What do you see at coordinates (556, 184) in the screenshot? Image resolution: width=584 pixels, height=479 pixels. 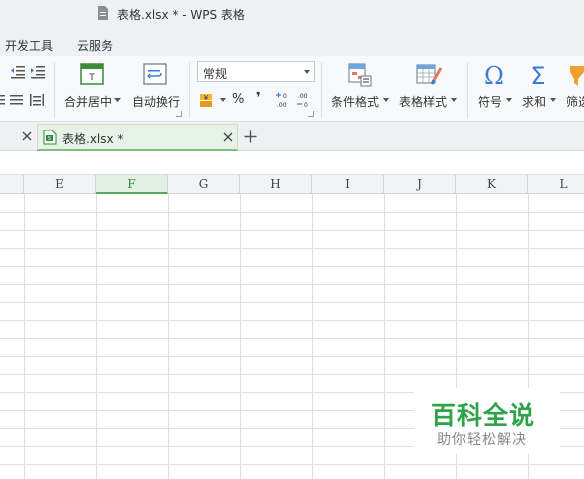 I see `column-header-l: L` at bounding box center [556, 184].